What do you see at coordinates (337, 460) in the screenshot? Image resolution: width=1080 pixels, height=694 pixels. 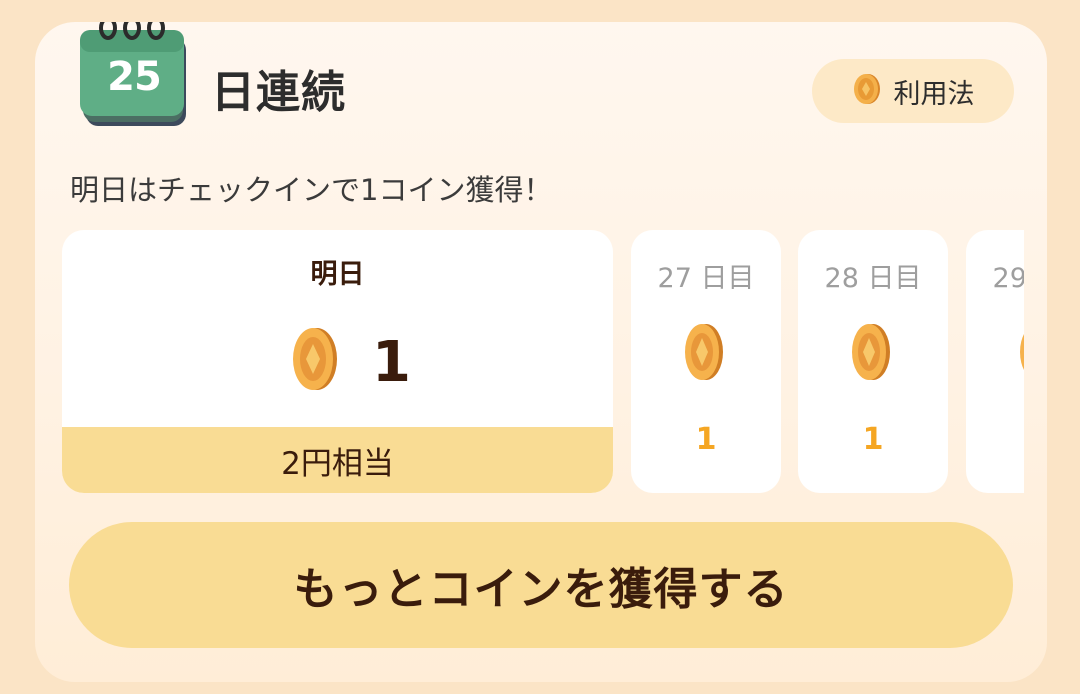 I see `tomorrow-value-note: 2円相当` at bounding box center [337, 460].